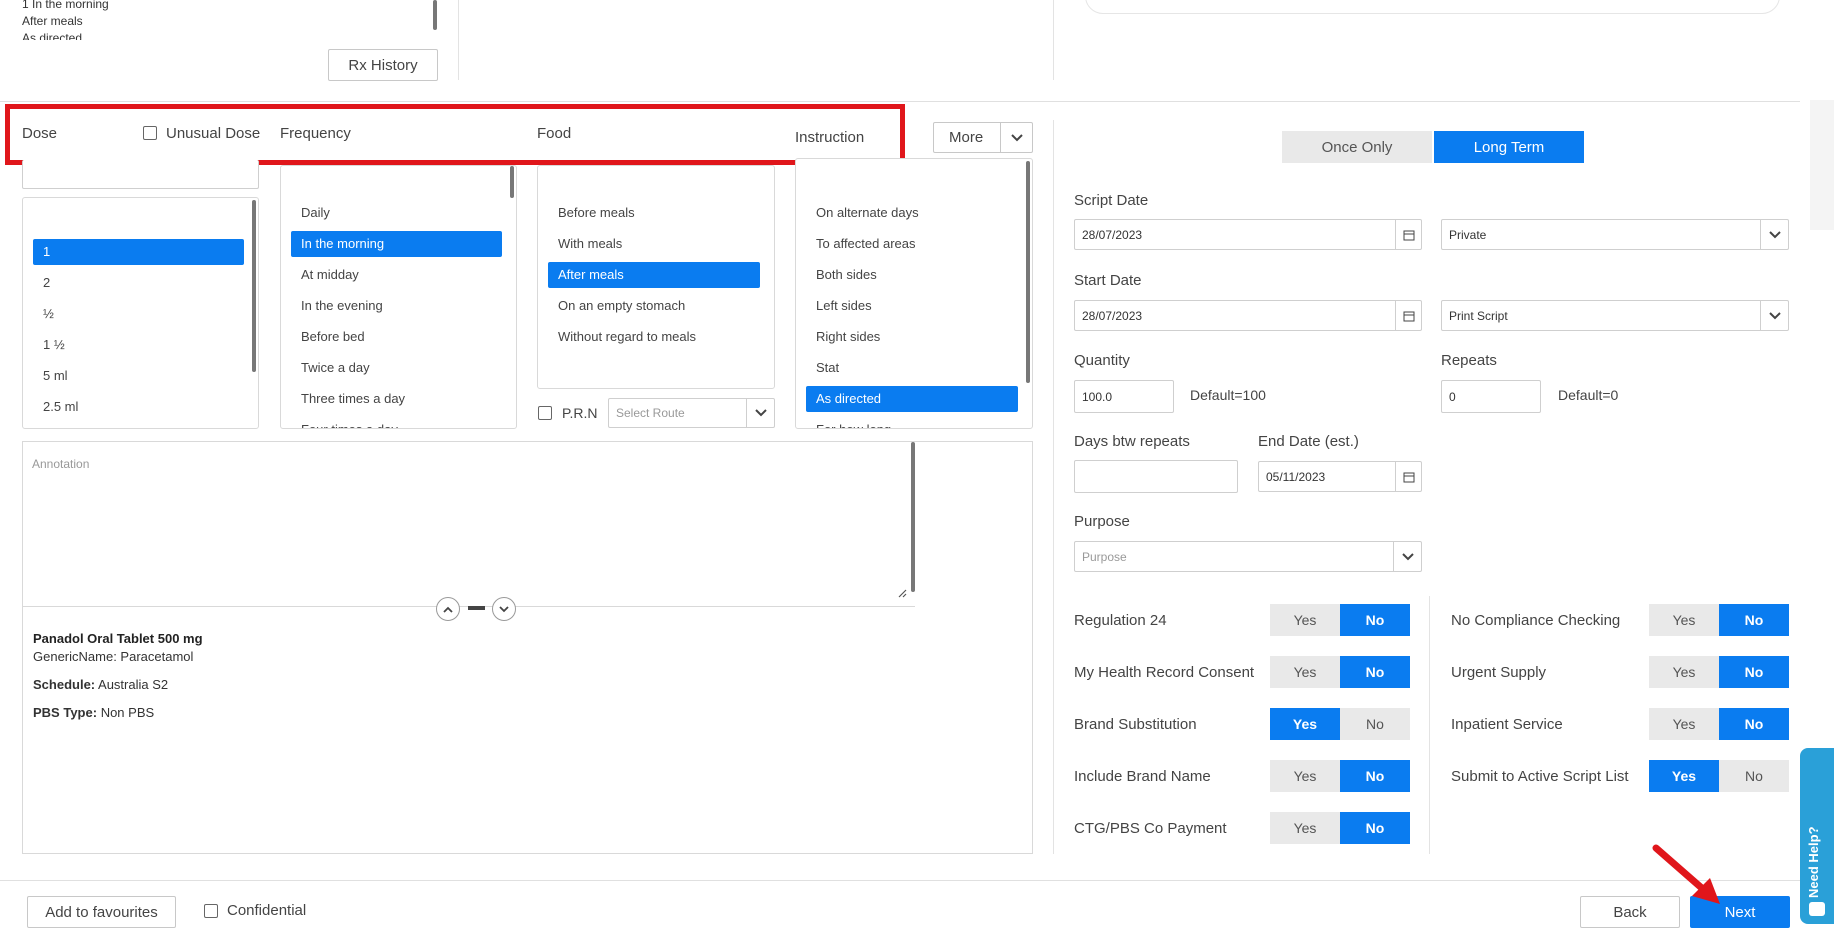 The image size is (1834, 938). What do you see at coordinates (101, 912) in the screenshot?
I see `add-to-favourites-button: Add to favourites` at bounding box center [101, 912].